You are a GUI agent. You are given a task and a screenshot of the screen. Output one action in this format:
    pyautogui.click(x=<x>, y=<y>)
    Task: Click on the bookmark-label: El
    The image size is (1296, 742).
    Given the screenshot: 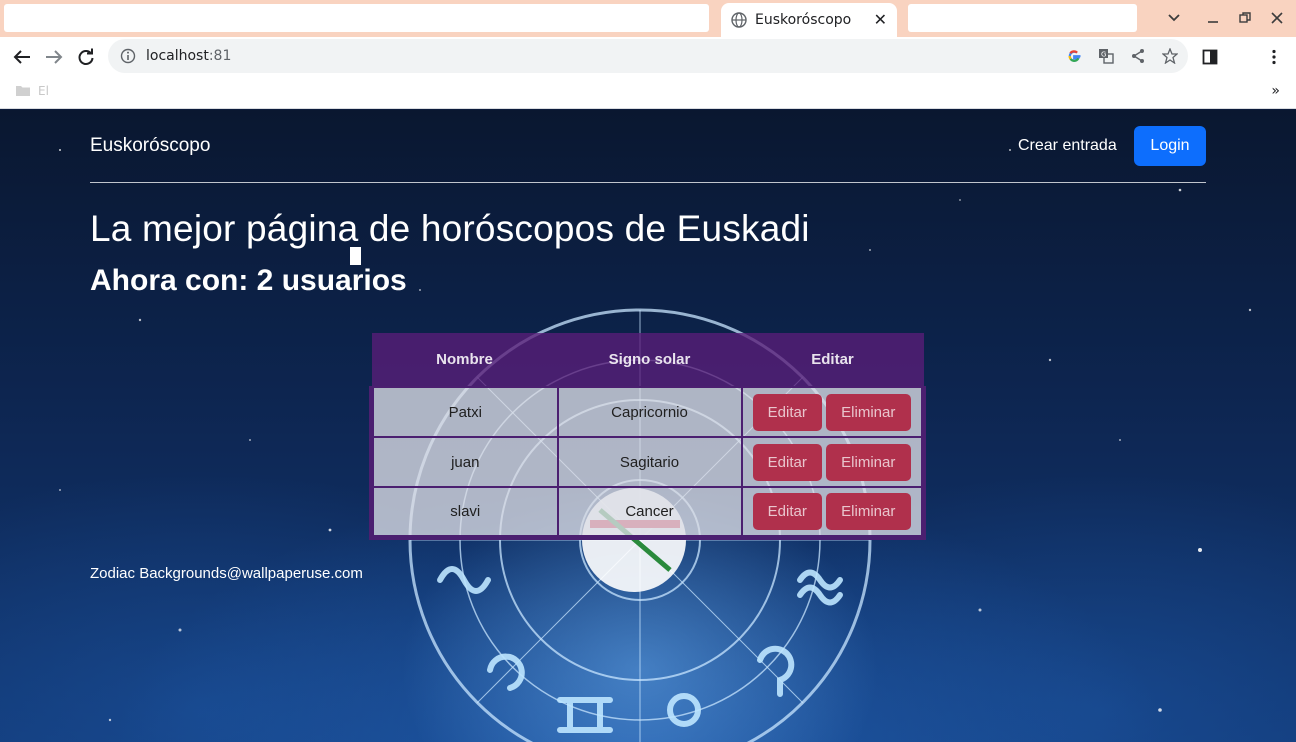 What is the action you would take?
    pyautogui.click(x=43, y=91)
    